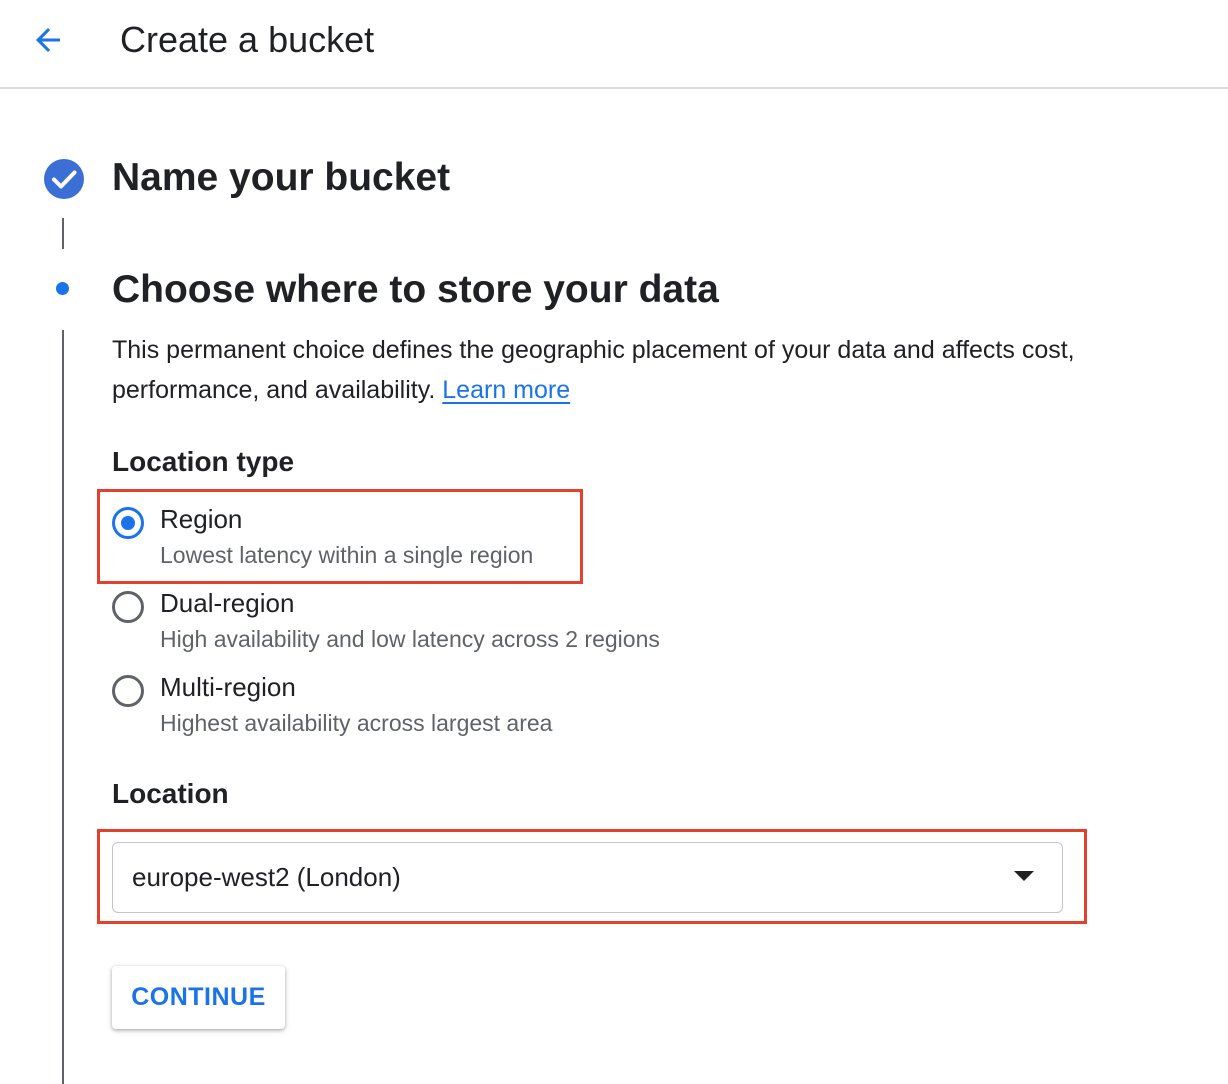 The height and width of the screenshot is (1084, 1228). Describe the element at coordinates (128, 523) in the screenshot. I see `radio-button-checked` at that location.